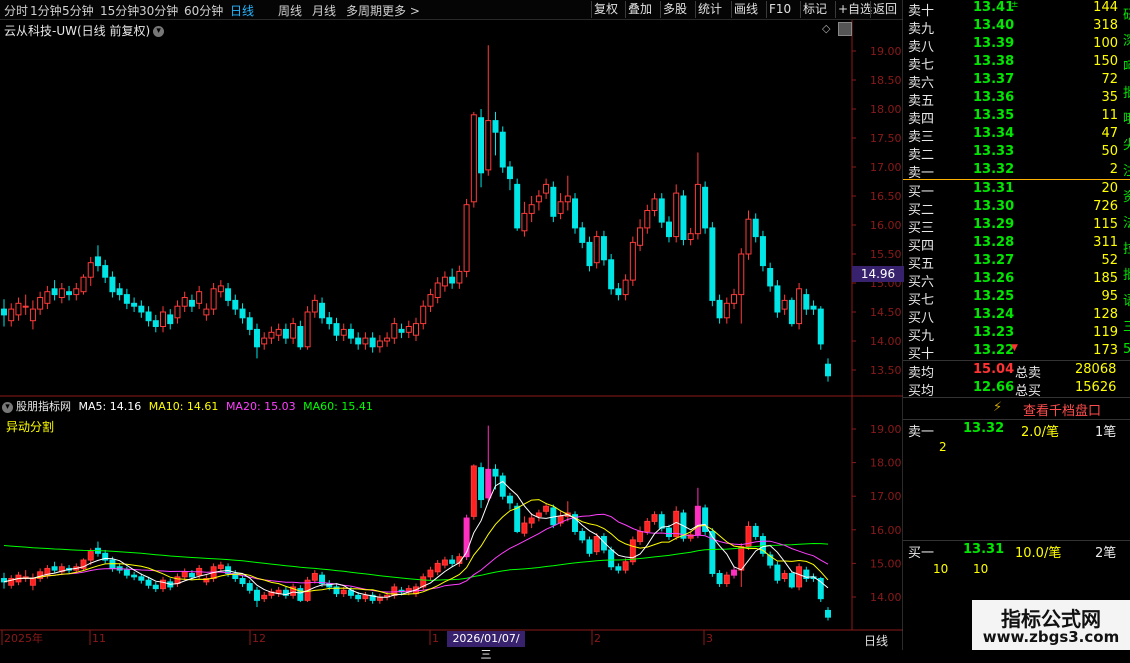  Describe the element at coordinates (994, 188) in the screenshot. I see `ob-price: 13.31` at that location.